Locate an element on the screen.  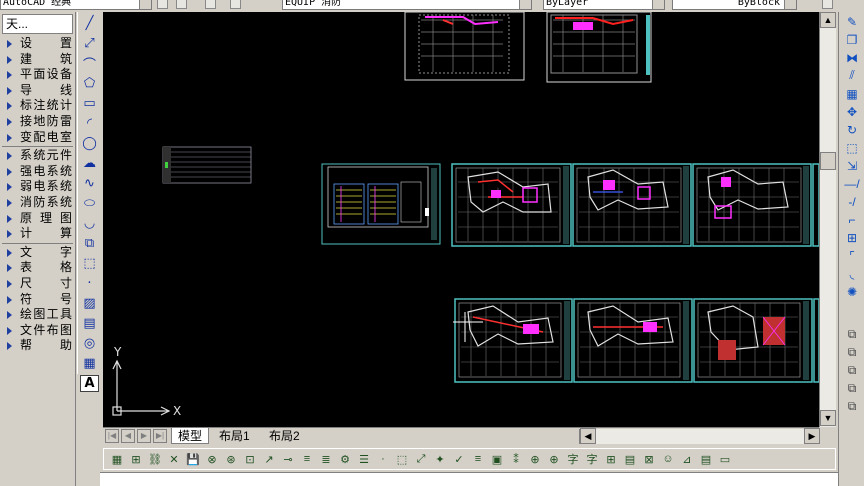
scroll-left-icon: ◀ is located at coordinates (588, 436).